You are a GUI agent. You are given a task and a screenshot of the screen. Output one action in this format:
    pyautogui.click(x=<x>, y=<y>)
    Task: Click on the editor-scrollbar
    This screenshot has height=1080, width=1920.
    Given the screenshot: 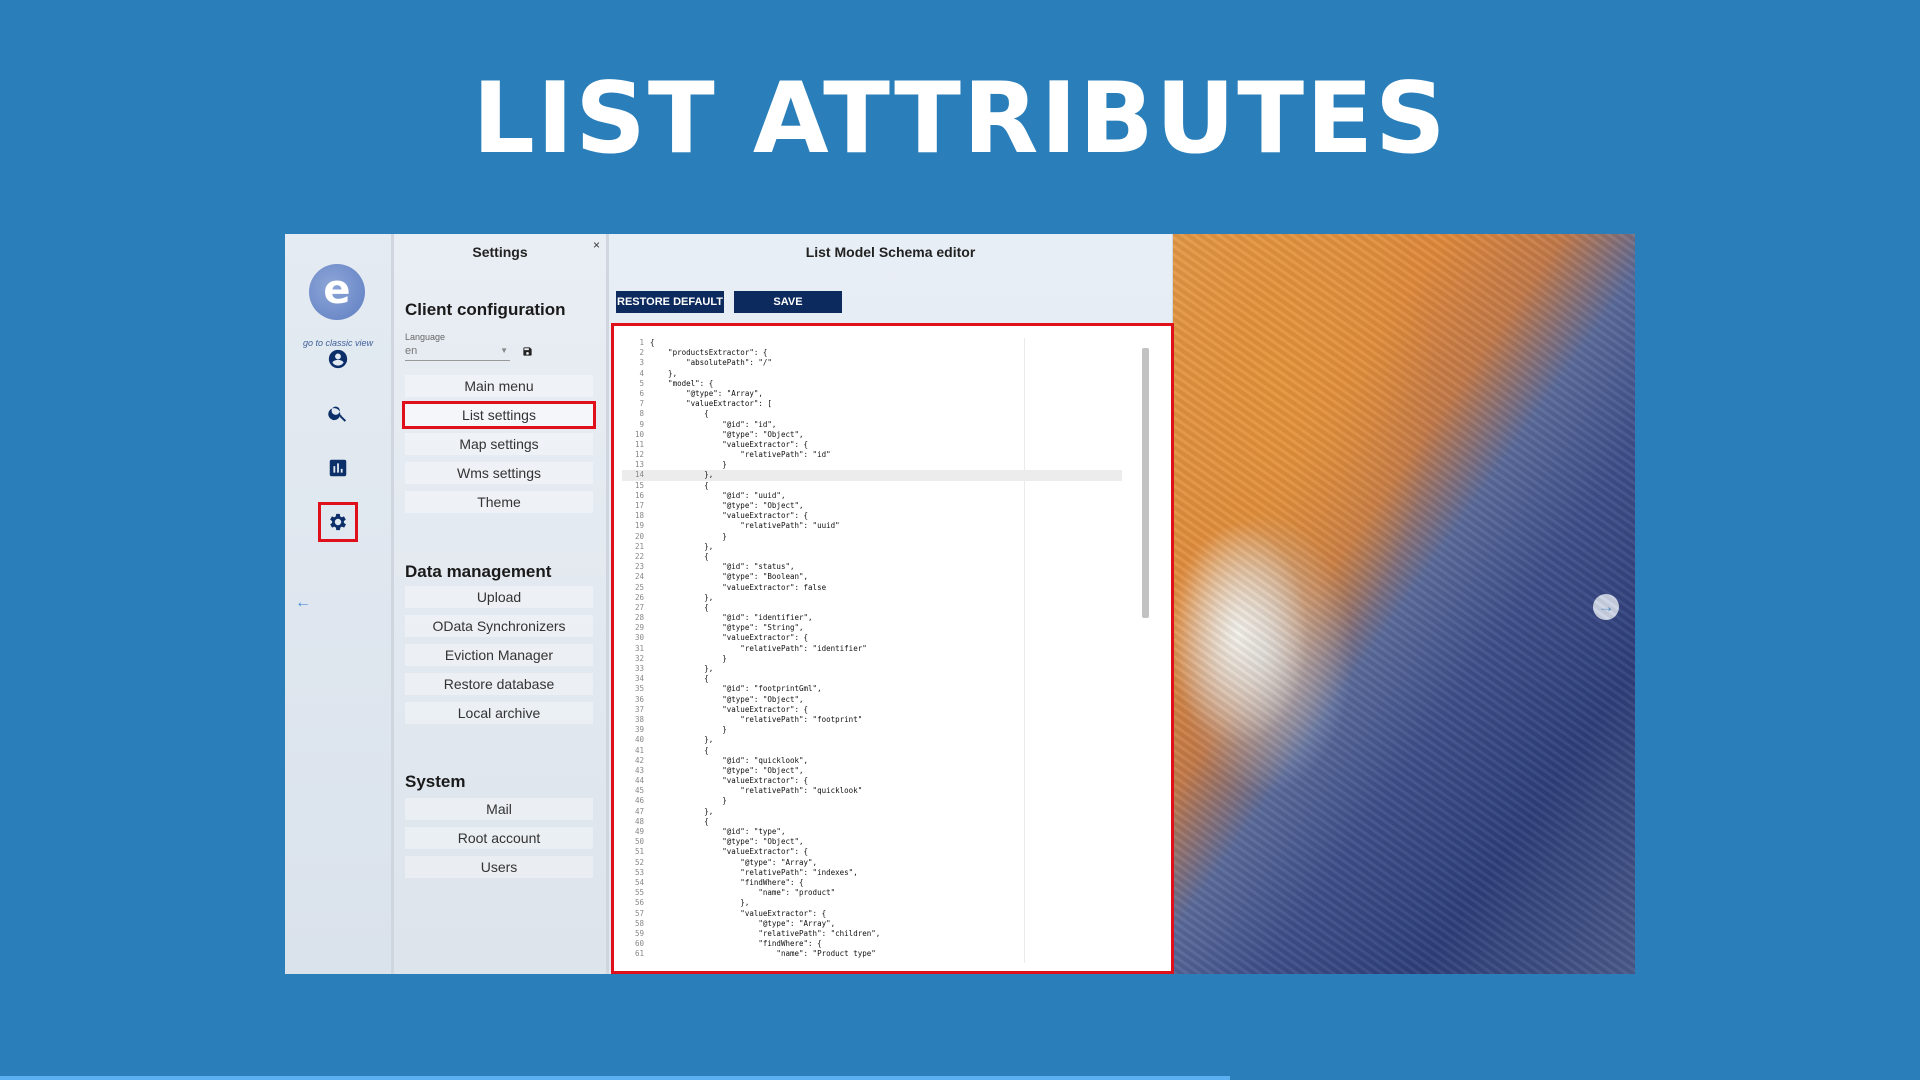 What is the action you would take?
    pyautogui.click(x=1145, y=483)
    